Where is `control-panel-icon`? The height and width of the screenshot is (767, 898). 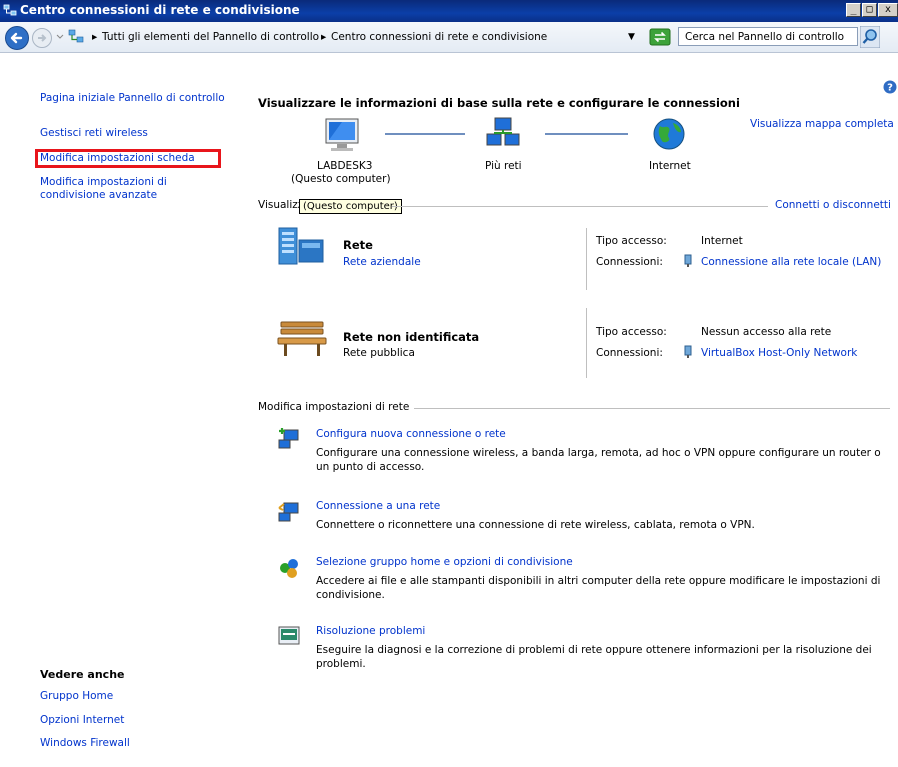
control-panel-icon is located at coordinates (76, 36).